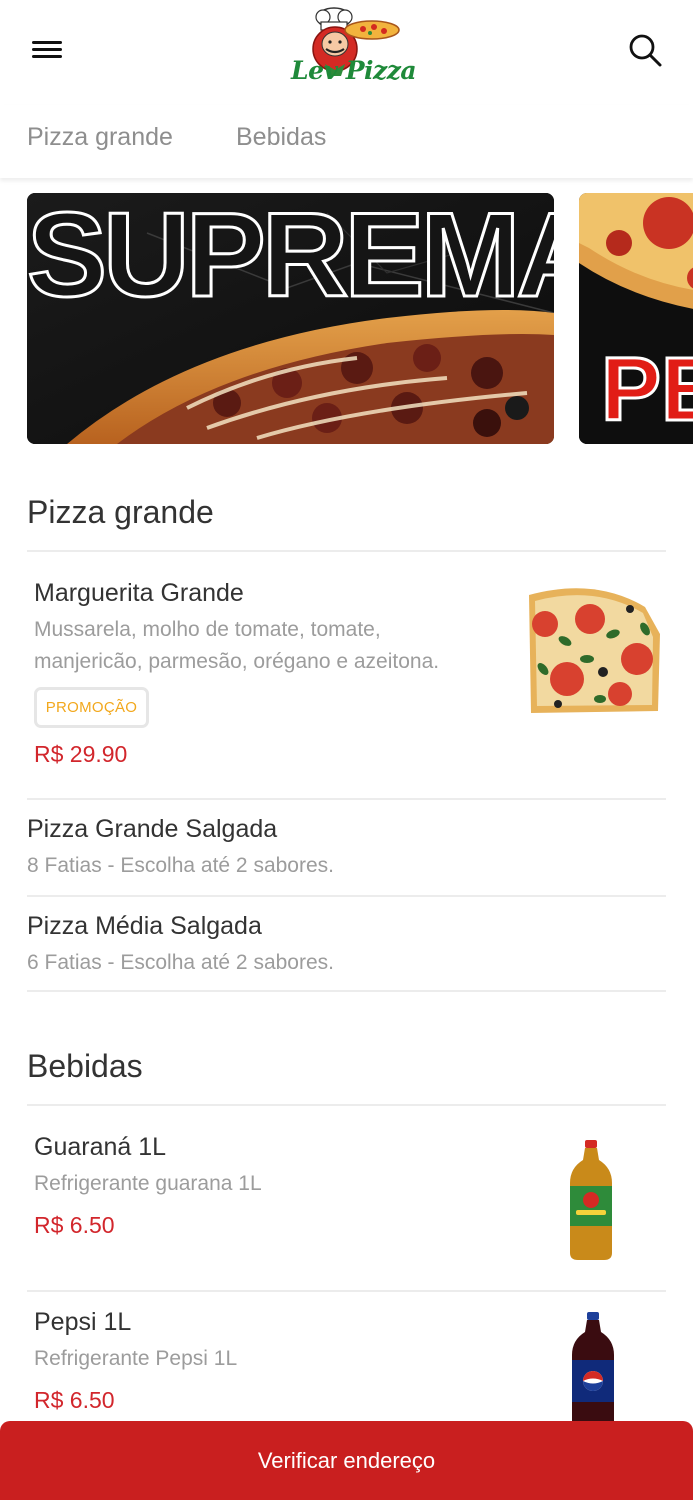 This screenshot has height=1500, width=693. What do you see at coordinates (346, 1460) in the screenshot?
I see `verify-address-button: Verificar endereço` at bounding box center [346, 1460].